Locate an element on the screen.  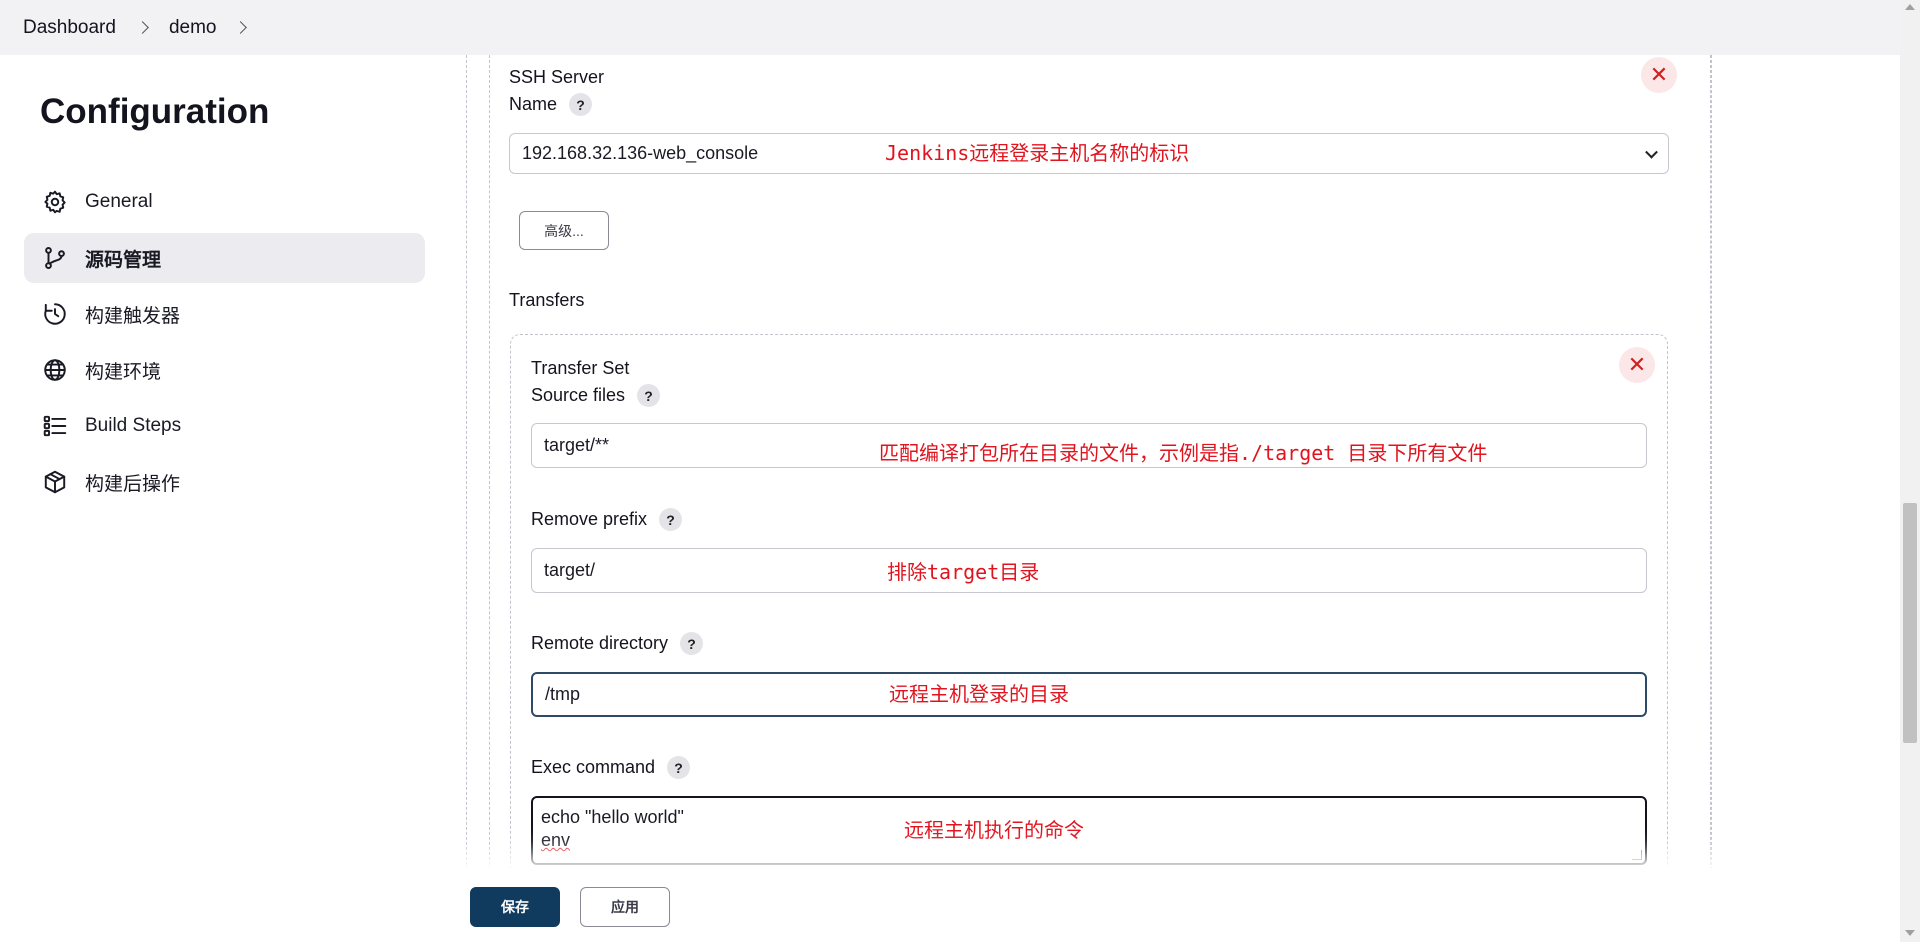
branch-icon is located at coordinates (55, 258).